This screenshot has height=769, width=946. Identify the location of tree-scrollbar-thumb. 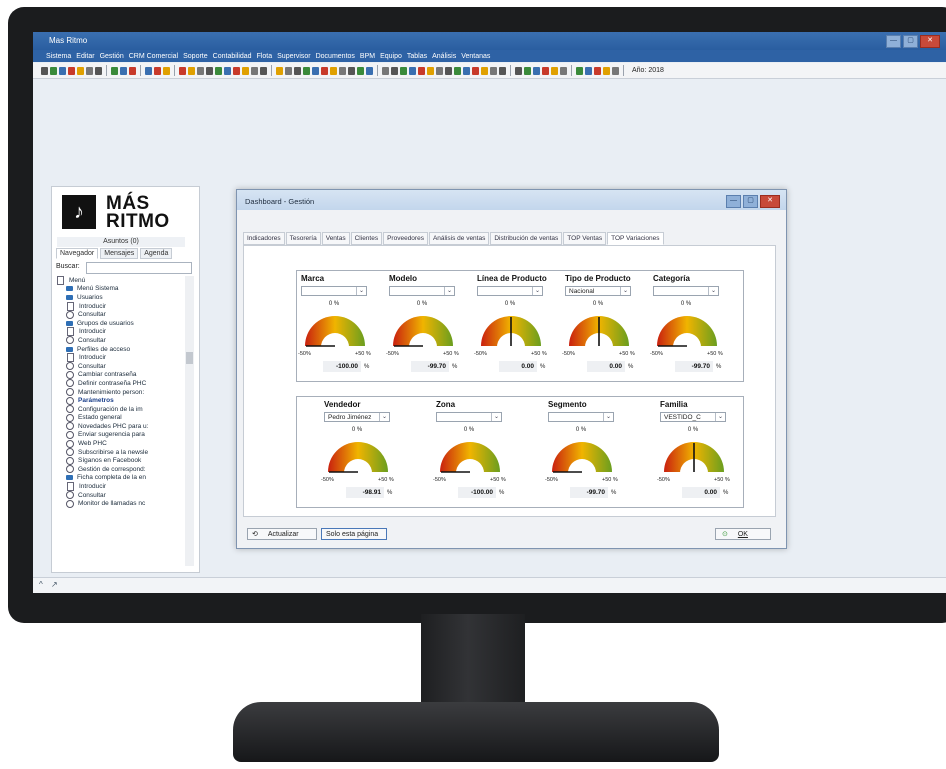
(189, 358).